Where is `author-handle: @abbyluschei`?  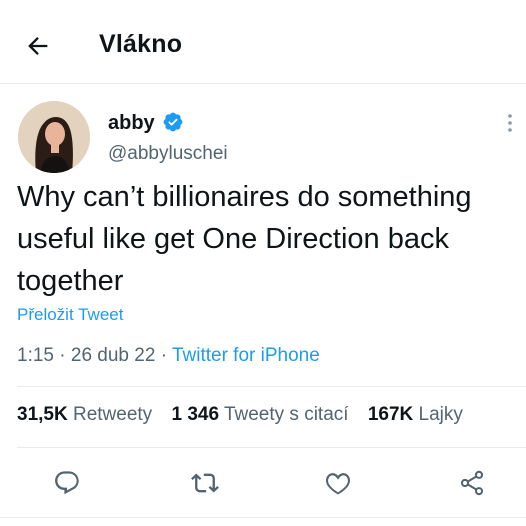
author-handle: @abbyluschei is located at coordinates (168, 154).